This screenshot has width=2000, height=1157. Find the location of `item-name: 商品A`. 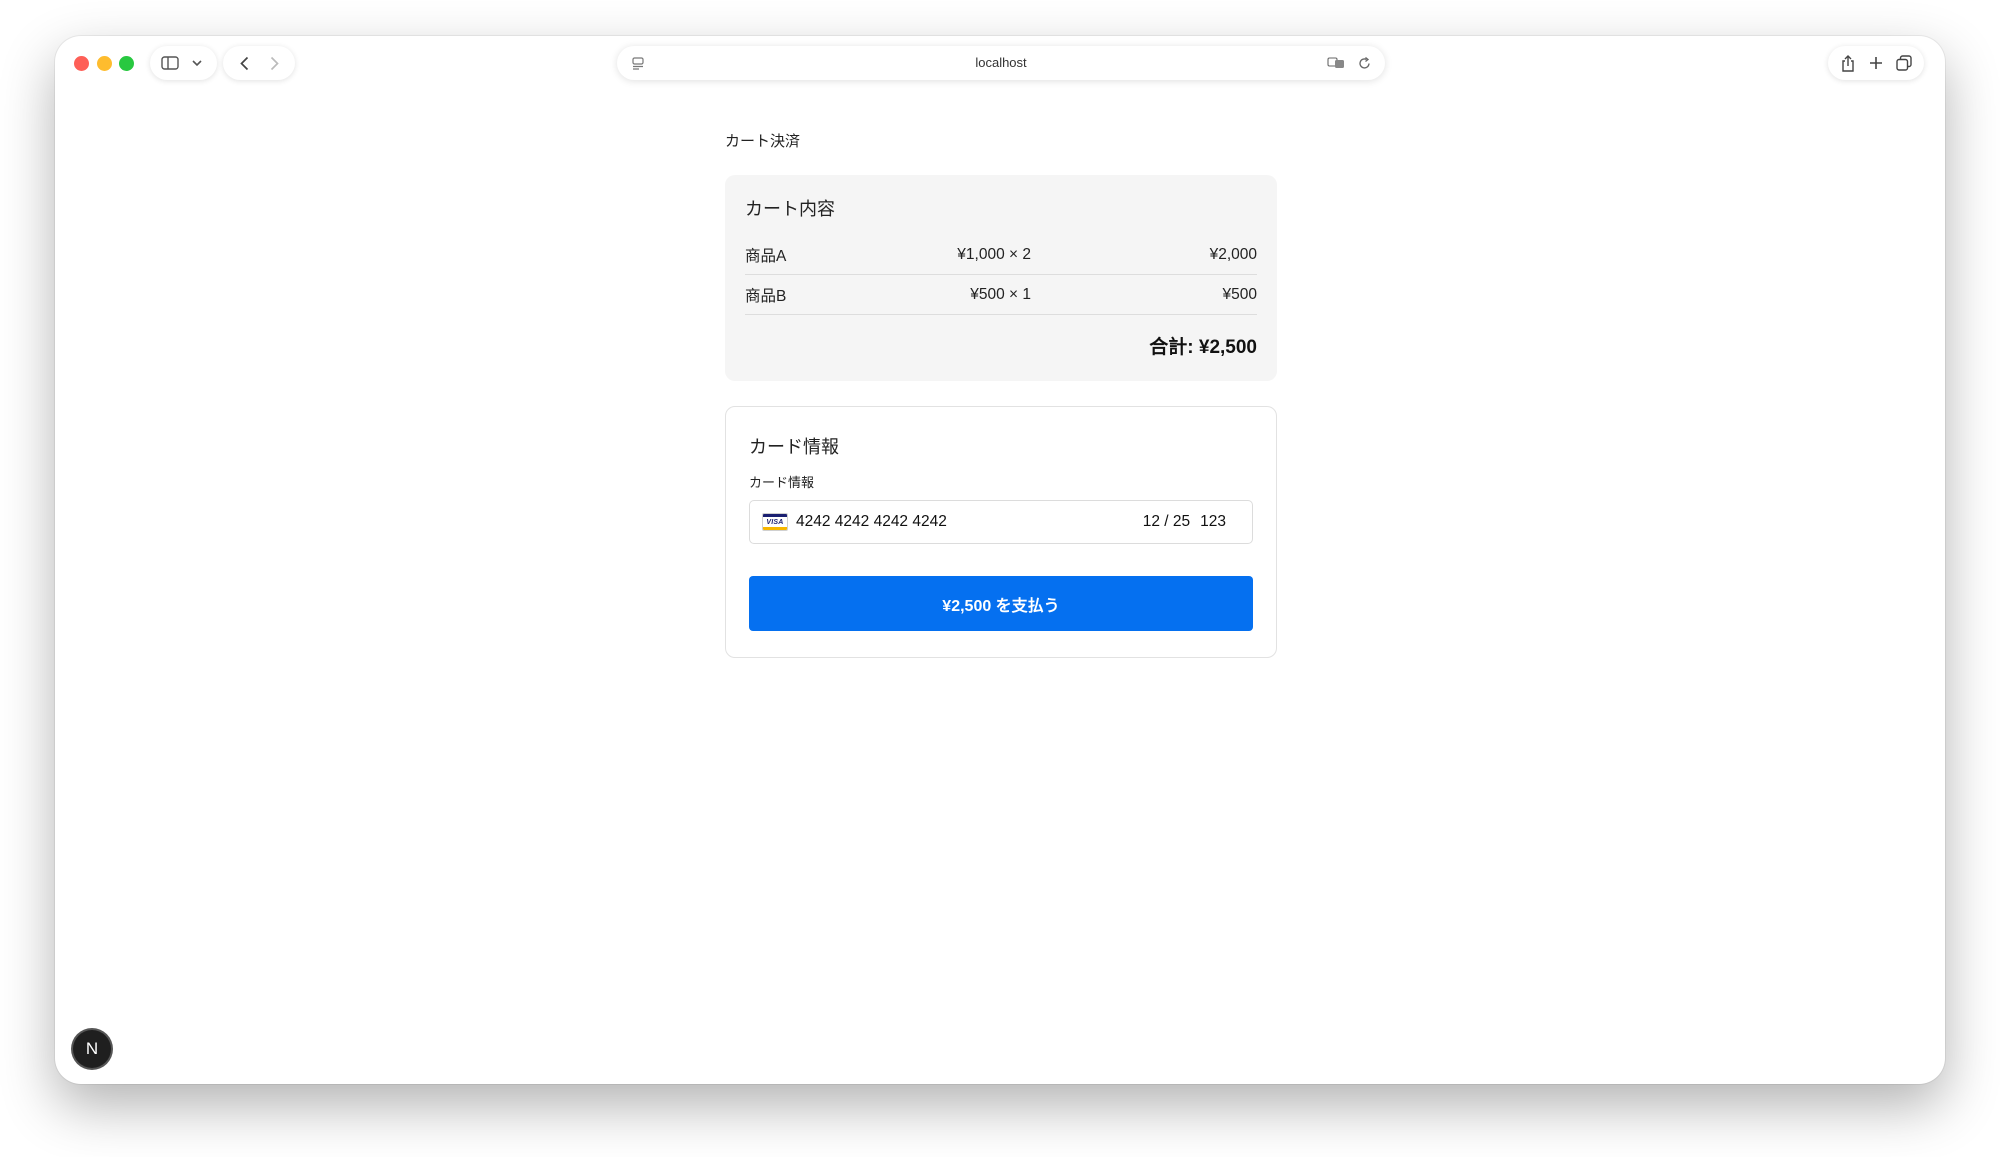

item-name: 商品A is located at coordinates (766, 256).